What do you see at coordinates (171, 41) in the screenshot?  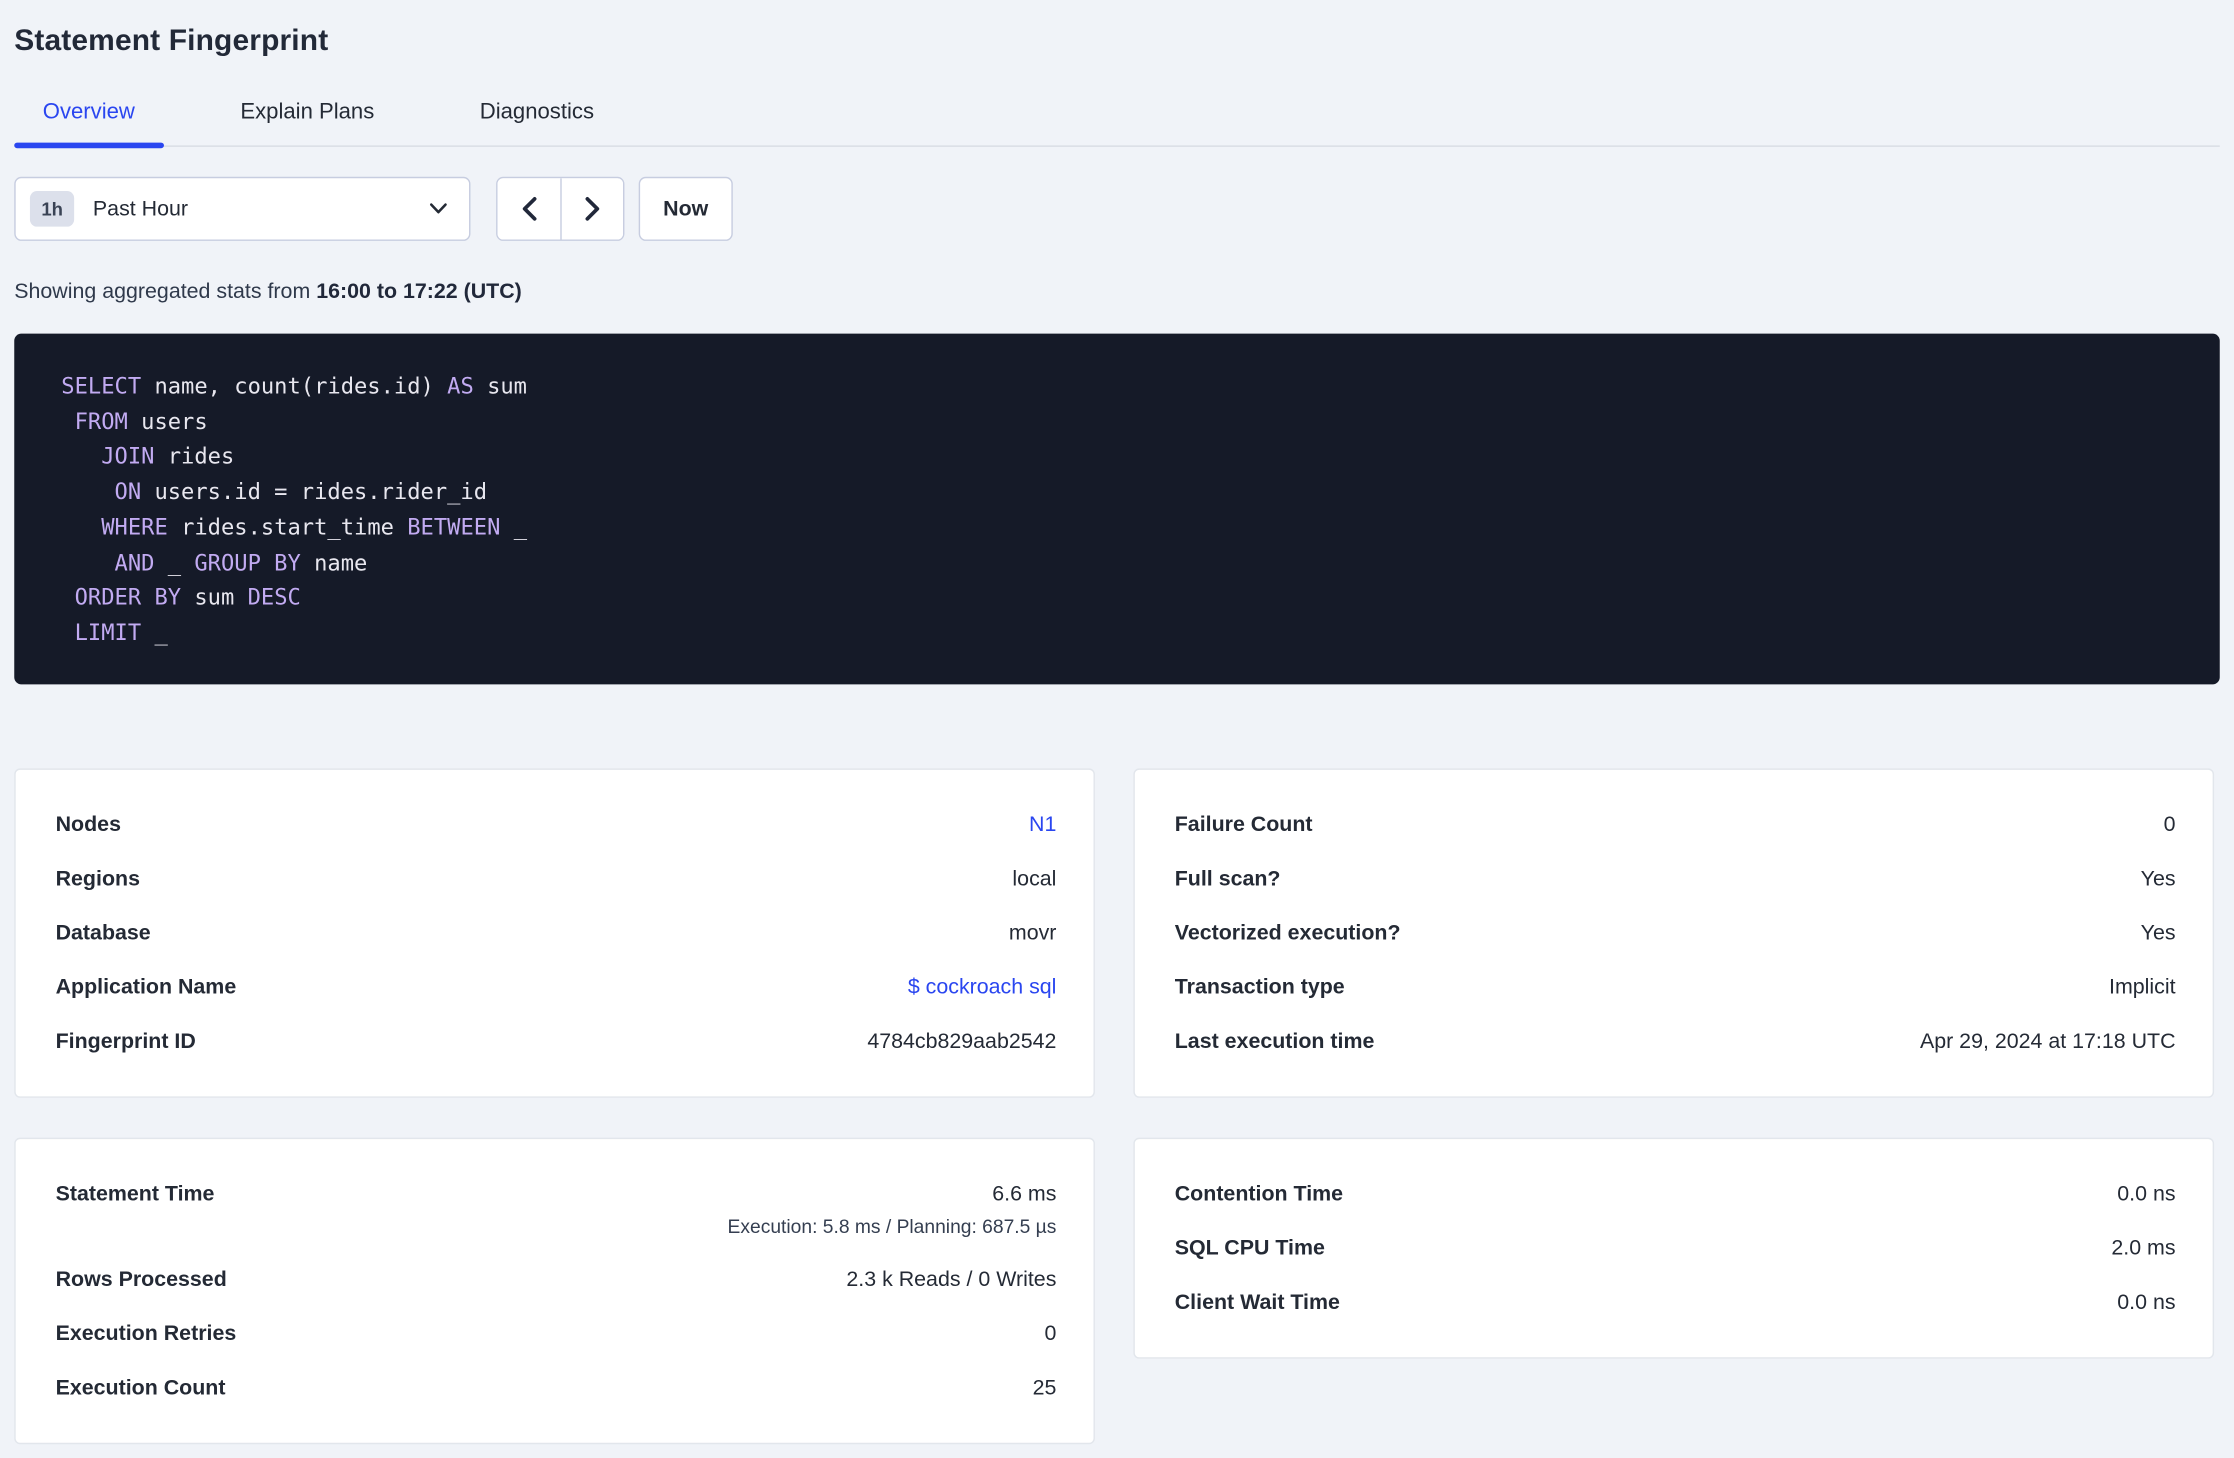 I see `page-title: Statement Fingerprint` at bounding box center [171, 41].